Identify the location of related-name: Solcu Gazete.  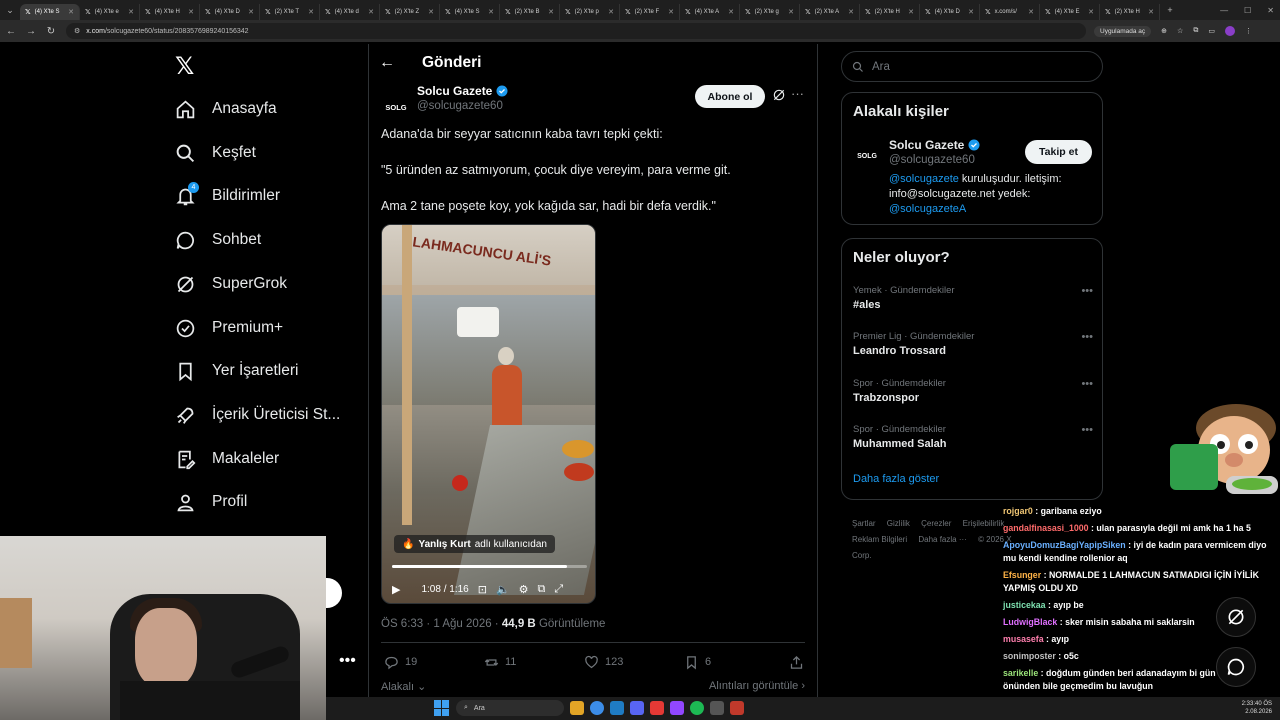
(934, 145).